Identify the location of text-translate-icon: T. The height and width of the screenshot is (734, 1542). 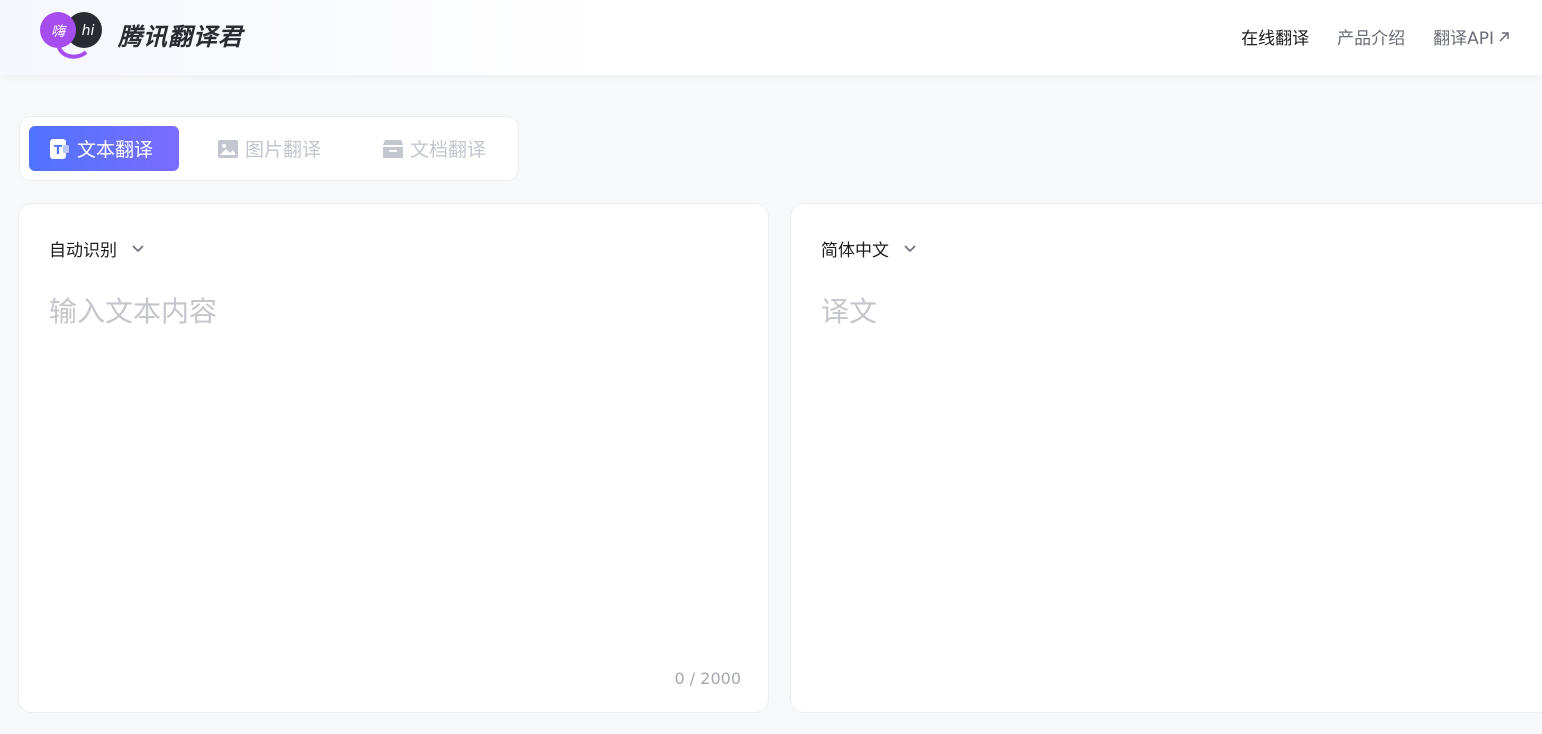
(59, 148).